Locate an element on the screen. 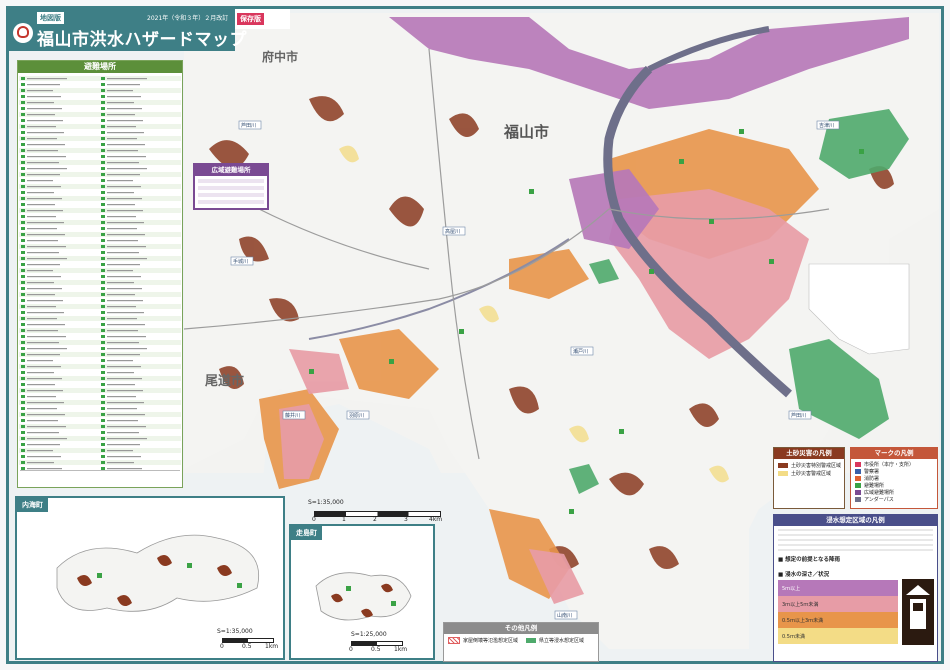 The image size is (950, 670). marks-legend-heading: マークの凡例 is located at coordinates (894, 453).